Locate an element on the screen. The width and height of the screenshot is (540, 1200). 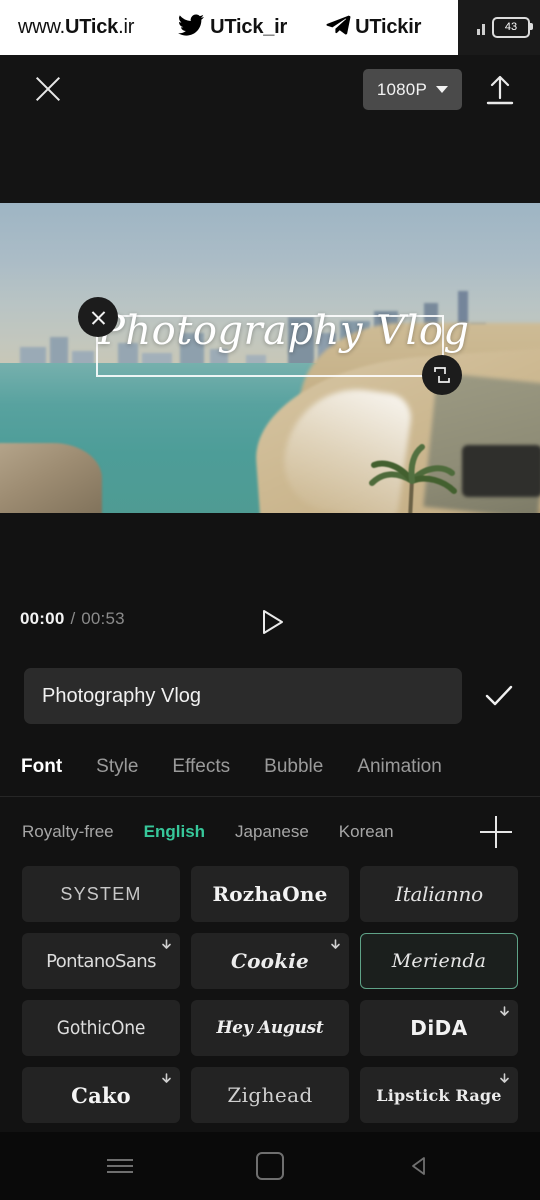
font-label: Lipstick Rage is located at coordinates (439, 1095).